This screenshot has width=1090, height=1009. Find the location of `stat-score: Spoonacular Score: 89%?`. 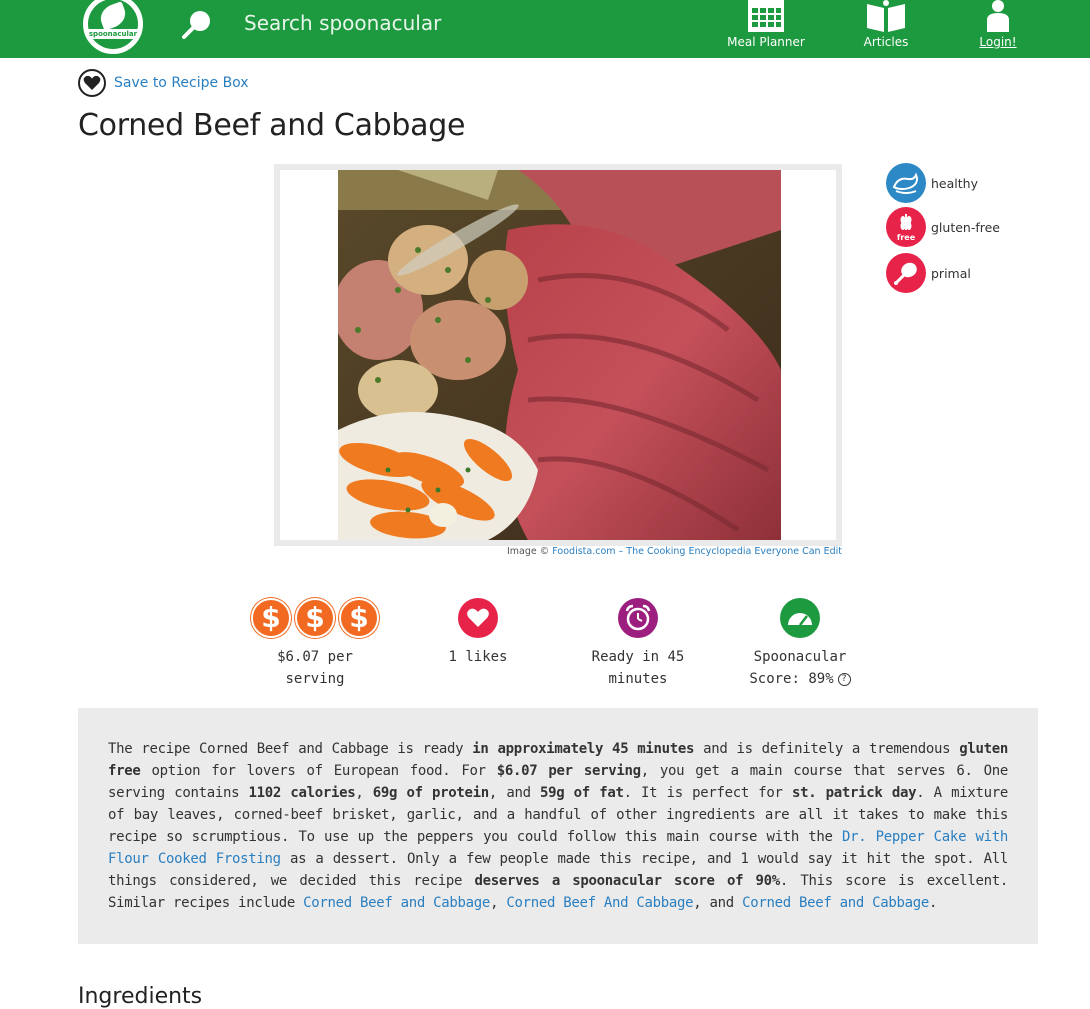

stat-score: Spoonacular Score: 89%? is located at coordinates (800, 644).